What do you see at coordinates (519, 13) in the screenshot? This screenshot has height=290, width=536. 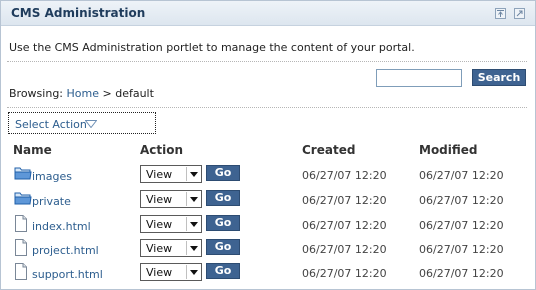 I see `maximize-icon` at bounding box center [519, 13].